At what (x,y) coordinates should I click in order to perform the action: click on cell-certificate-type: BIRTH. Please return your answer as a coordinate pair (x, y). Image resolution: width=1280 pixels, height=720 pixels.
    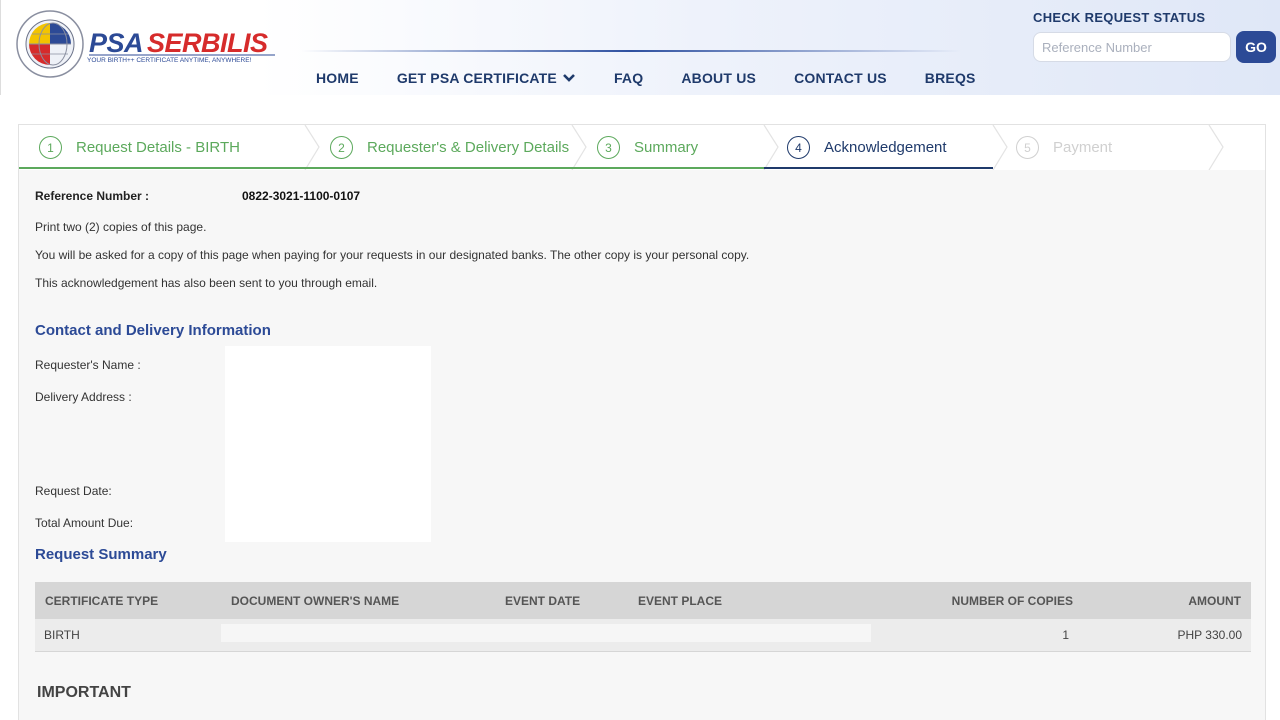
    Looking at the image, I should click on (128, 635).